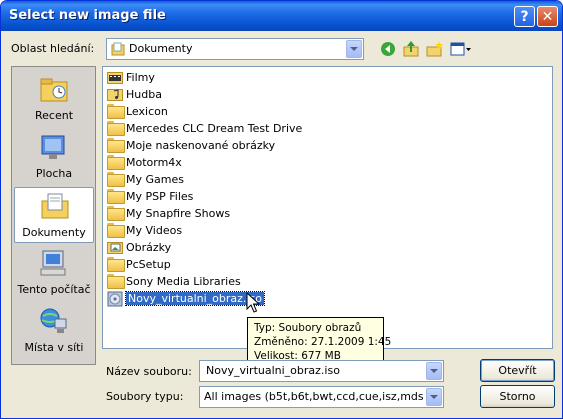 The height and width of the screenshot is (419, 563). Describe the element at coordinates (54, 263) in the screenshot. I see `computer-icon` at that location.